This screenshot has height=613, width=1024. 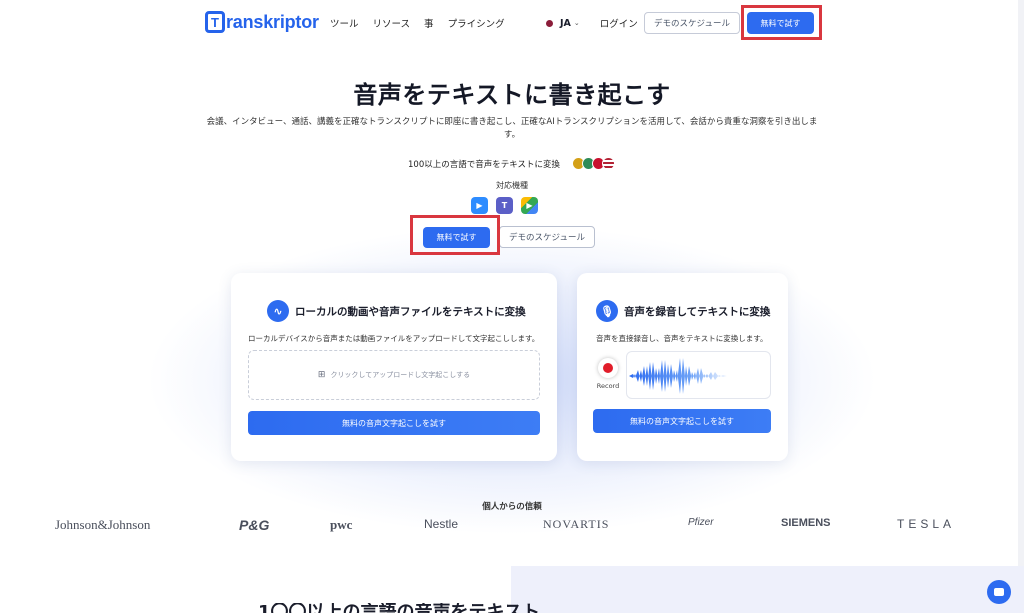 What do you see at coordinates (254, 525) in the screenshot?
I see `logo-pg: P&G` at bounding box center [254, 525].